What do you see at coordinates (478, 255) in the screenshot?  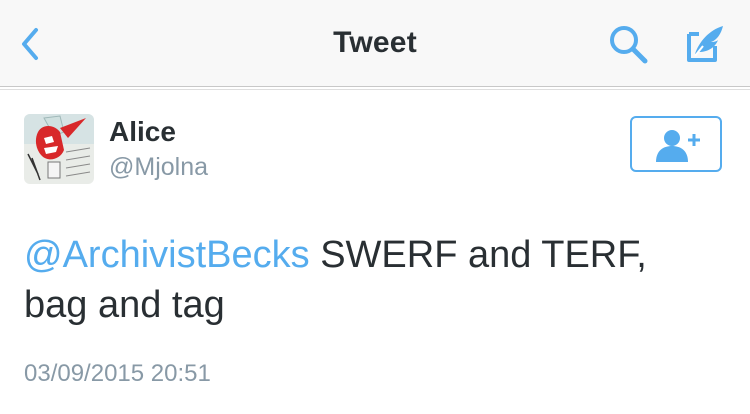 I see `tweet-text-line1: SWERF and TERF,` at bounding box center [478, 255].